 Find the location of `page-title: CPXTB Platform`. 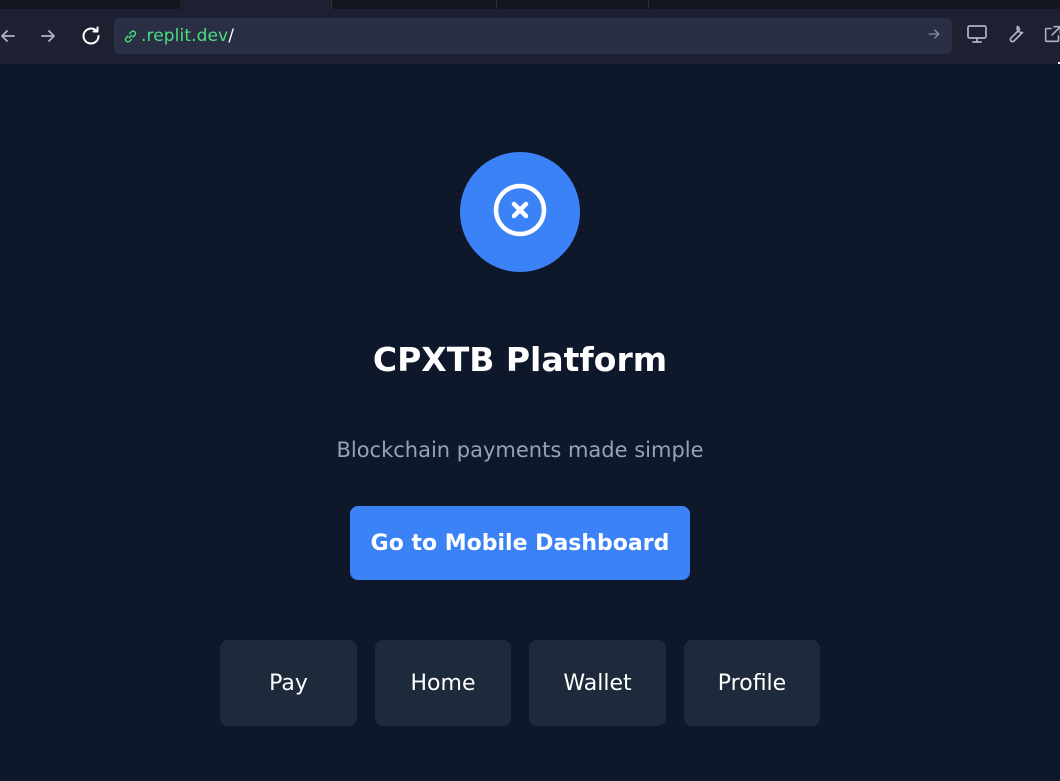

page-title: CPXTB Platform is located at coordinates (520, 359).